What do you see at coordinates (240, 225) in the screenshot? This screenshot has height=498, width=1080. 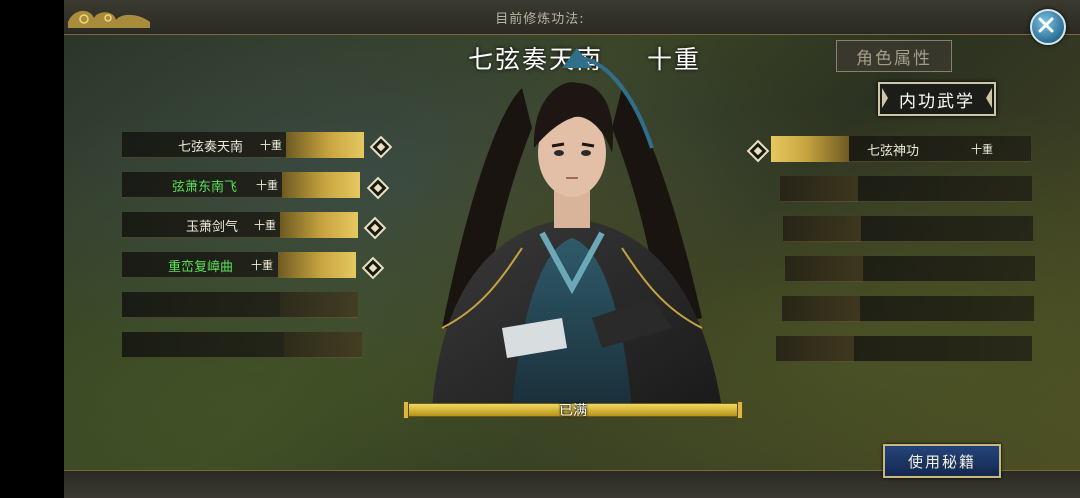 I see `skill-slot-3: 玉萧剑气 十重` at bounding box center [240, 225].